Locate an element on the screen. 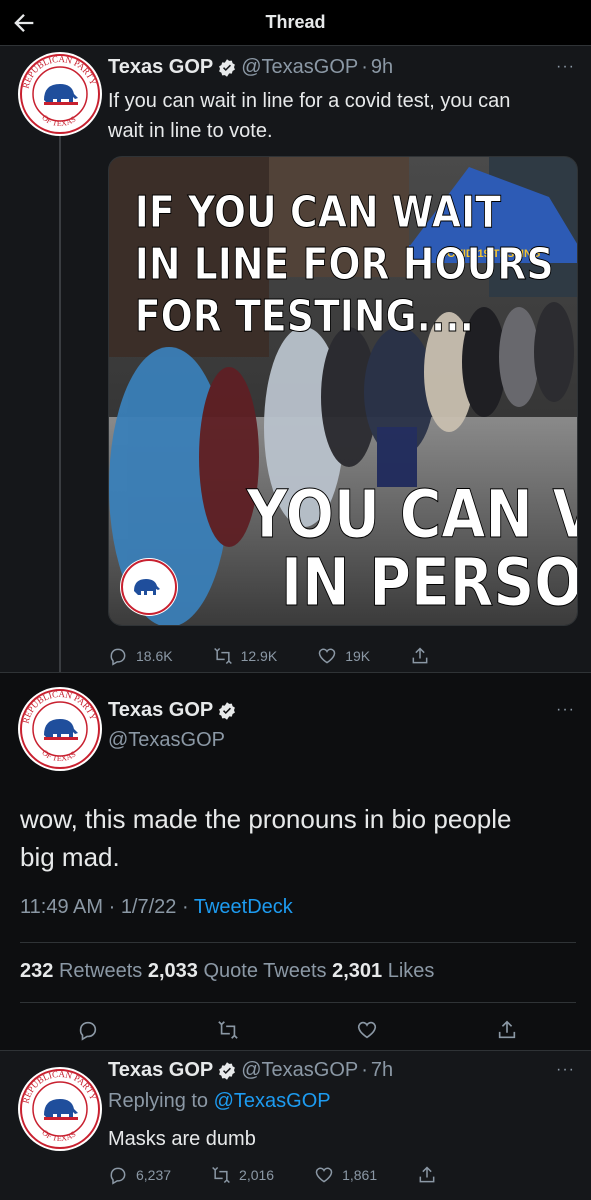  tweet-text: Masks are dumb is located at coordinates (182, 1139).